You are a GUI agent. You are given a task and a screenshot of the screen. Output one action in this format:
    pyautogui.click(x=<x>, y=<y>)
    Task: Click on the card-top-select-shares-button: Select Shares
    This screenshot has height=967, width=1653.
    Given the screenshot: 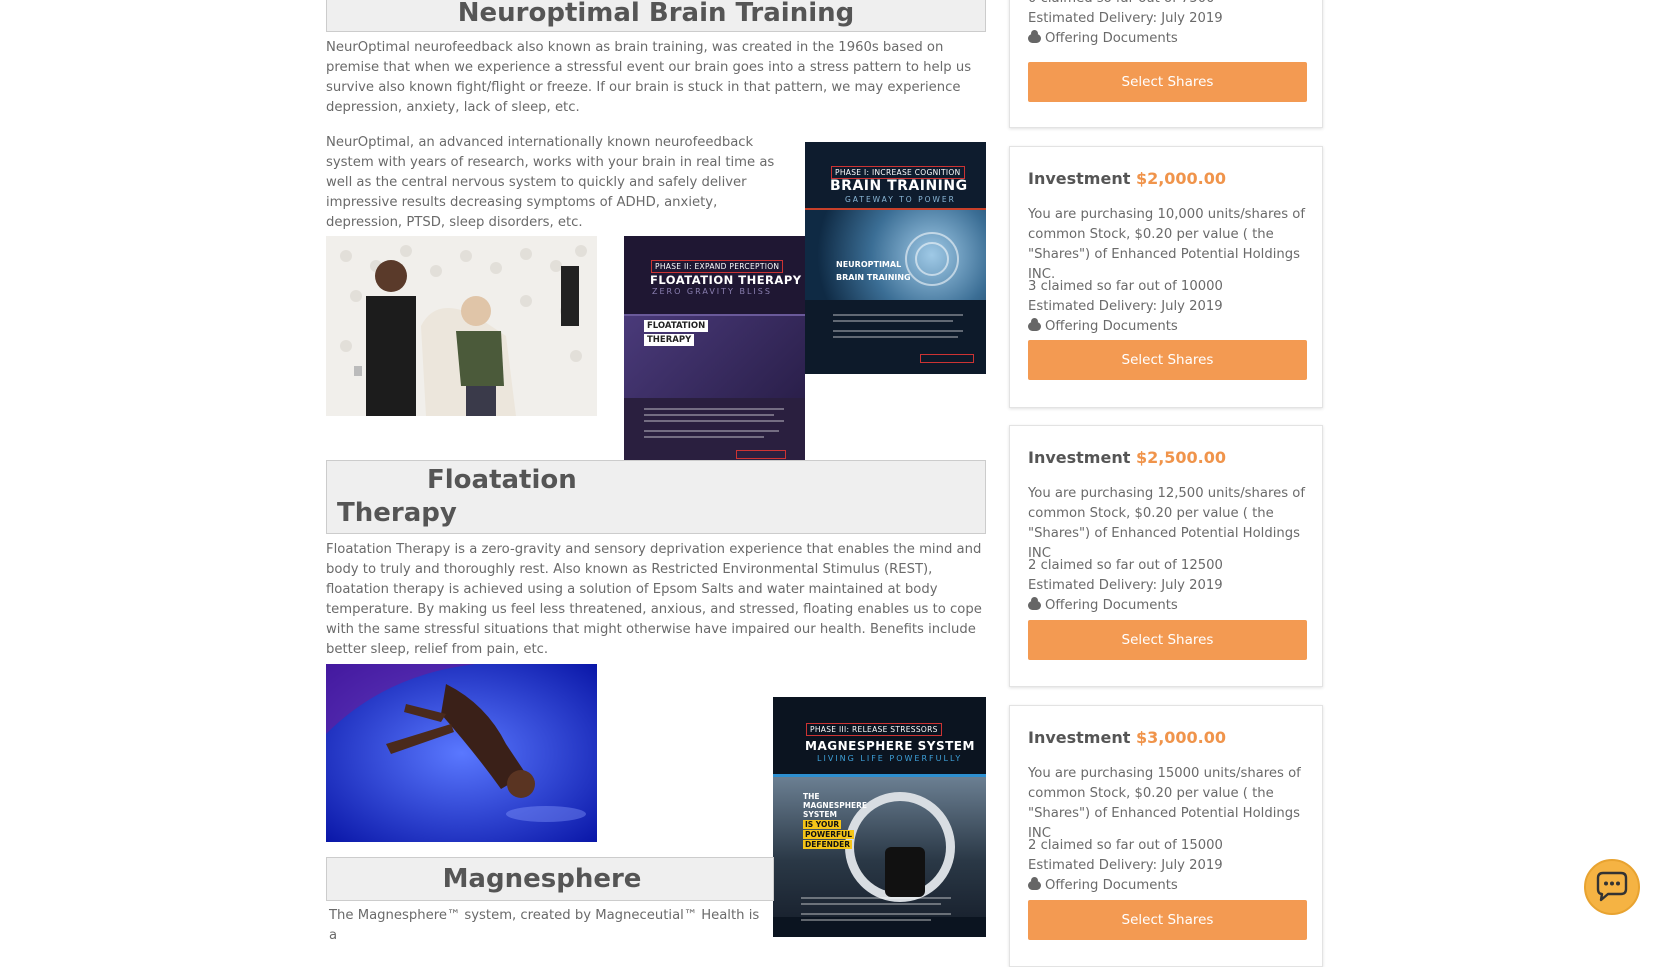 What is the action you would take?
    pyautogui.click(x=1167, y=82)
    